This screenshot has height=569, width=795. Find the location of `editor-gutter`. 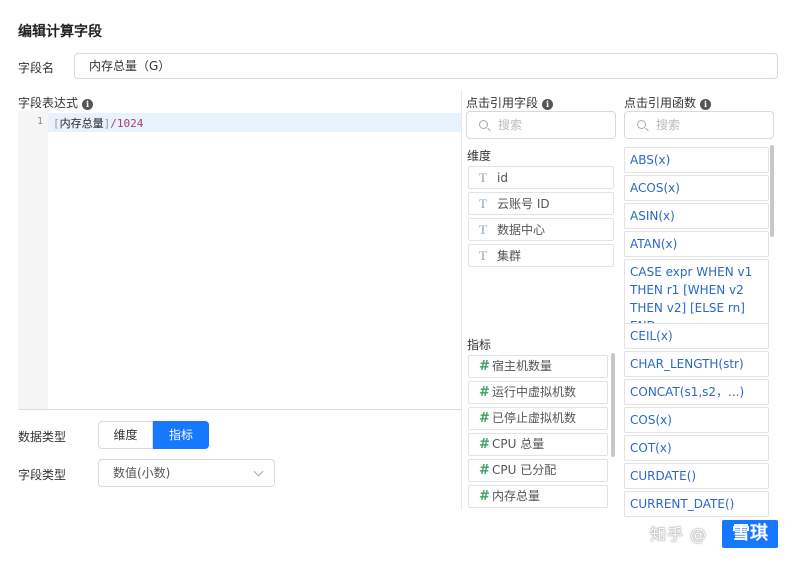

editor-gutter is located at coordinates (33, 260).